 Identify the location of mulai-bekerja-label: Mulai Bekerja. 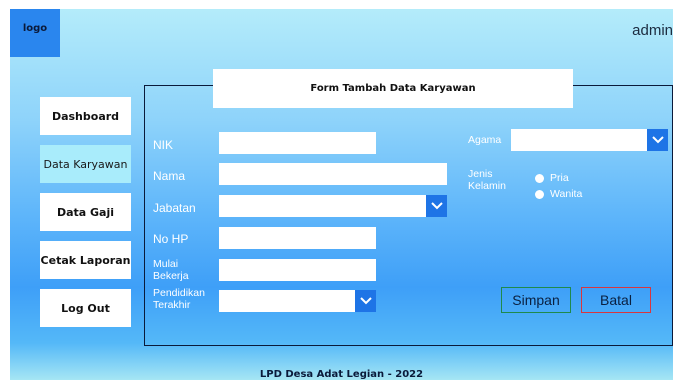
(171, 270).